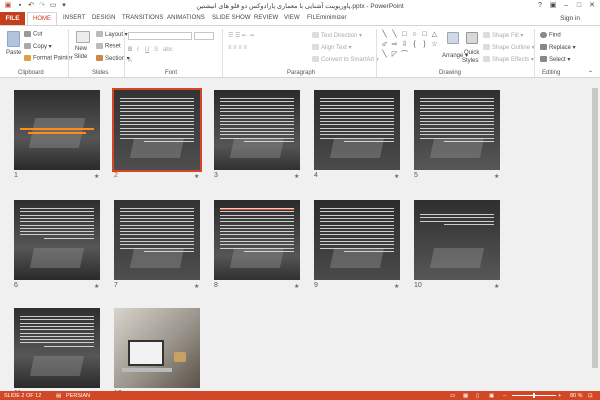 The image size is (600, 400). Describe the element at coordinates (414, 34) in the screenshot. I see `shape-oval-icon: ○` at that location.